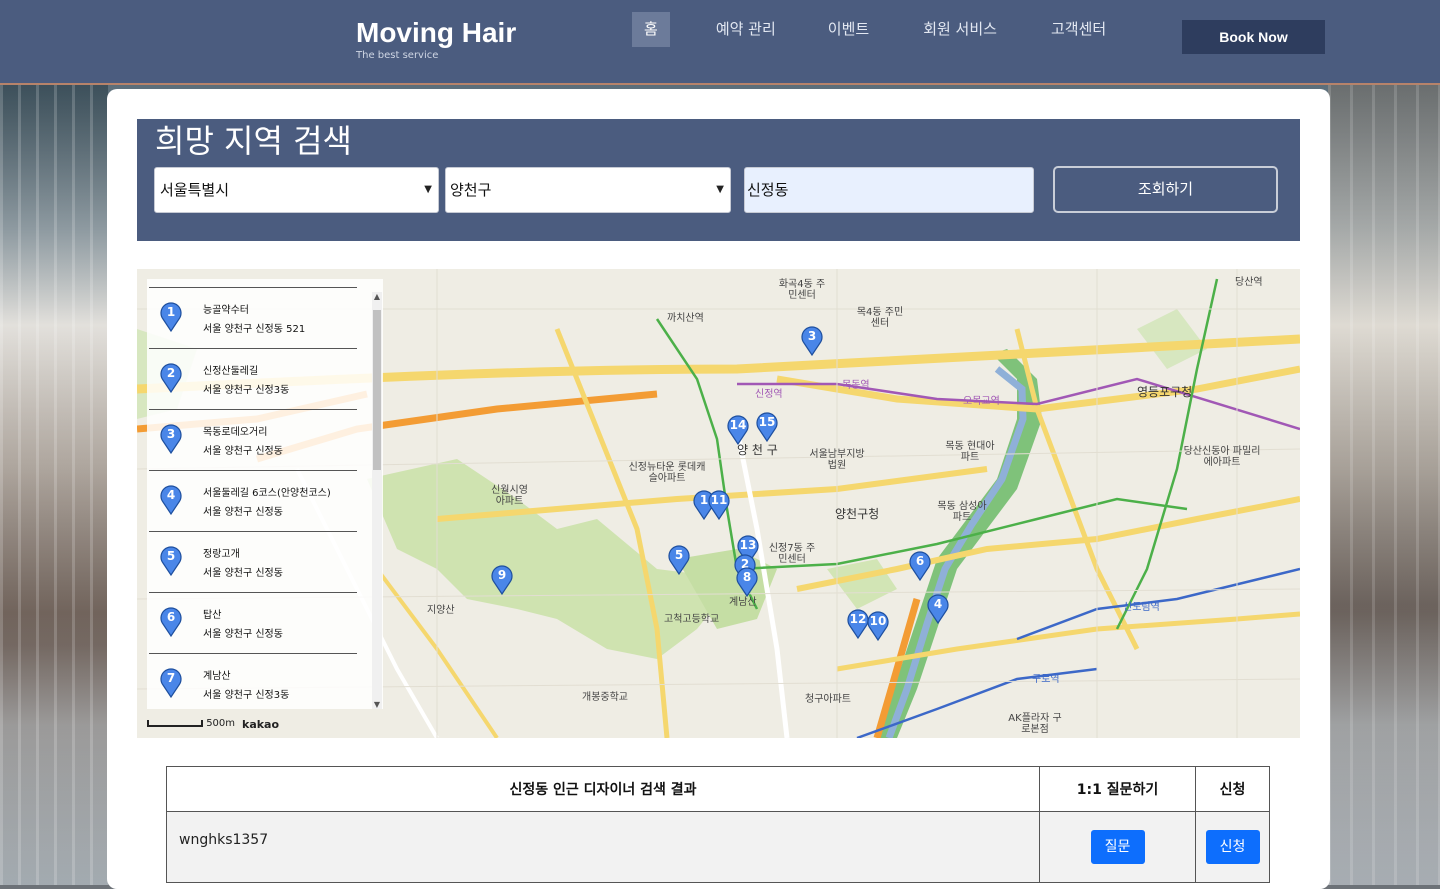 Image resolution: width=1440 pixels, height=889 pixels. I want to click on map-label-omokgyo-station: 오목교역, so click(981, 401).